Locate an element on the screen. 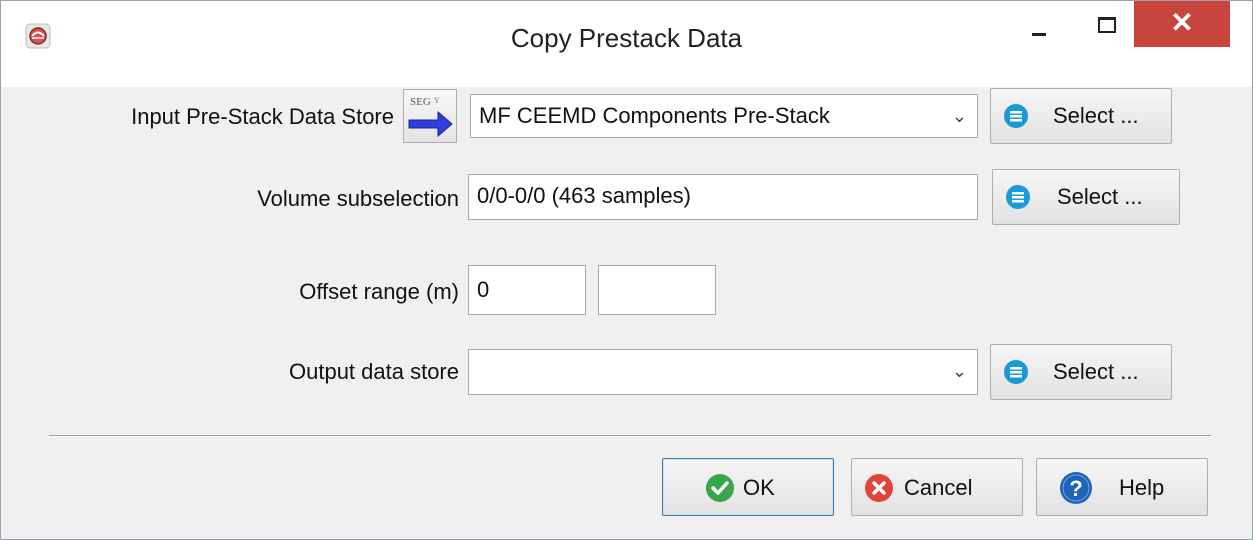 This screenshot has width=1253, height=540. output-store-label: Output data store is located at coordinates (374, 371).